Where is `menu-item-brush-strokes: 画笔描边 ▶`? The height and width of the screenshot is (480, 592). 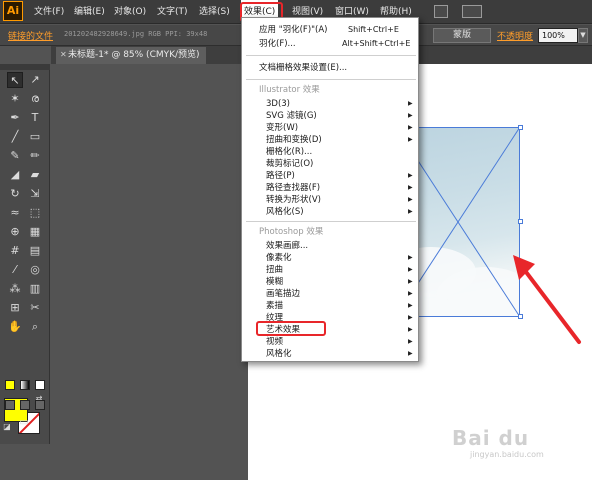
menu-item-brush-strokes: 画笔描边 ▶ is located at coordinates (330, 294).